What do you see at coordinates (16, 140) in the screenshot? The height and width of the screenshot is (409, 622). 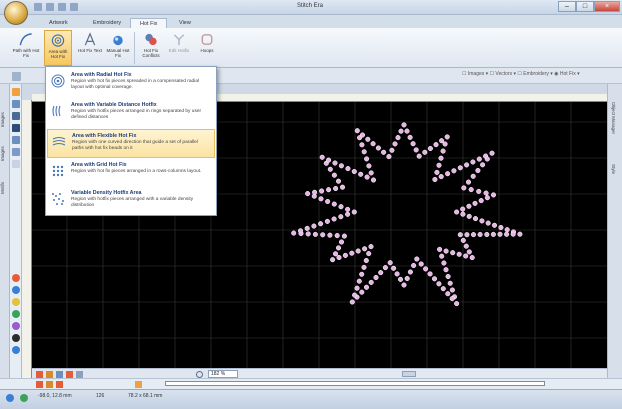 I see `tool-5-icon` at bounding box center [16, 140].